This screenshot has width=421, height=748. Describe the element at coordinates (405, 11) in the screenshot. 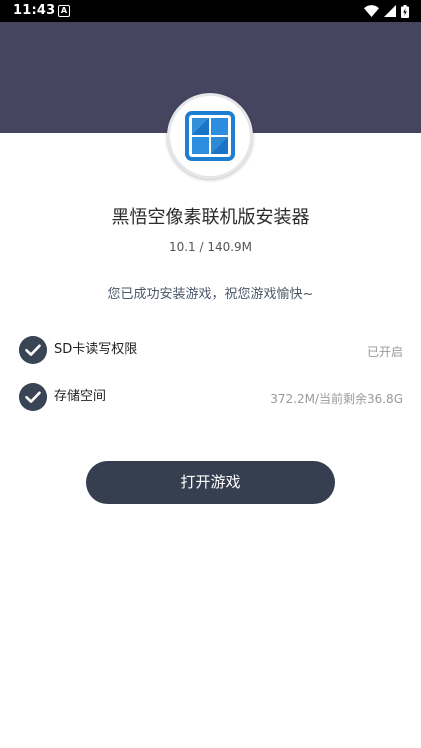

I see `battery-icon` at that location.